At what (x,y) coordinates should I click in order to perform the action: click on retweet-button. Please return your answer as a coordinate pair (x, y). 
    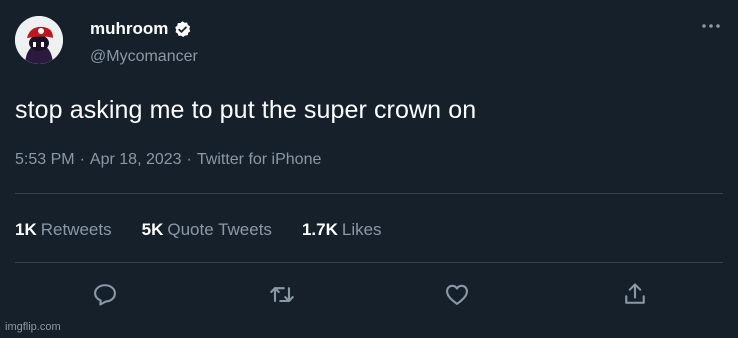
    Looking at the image, I should click on (282, 294).